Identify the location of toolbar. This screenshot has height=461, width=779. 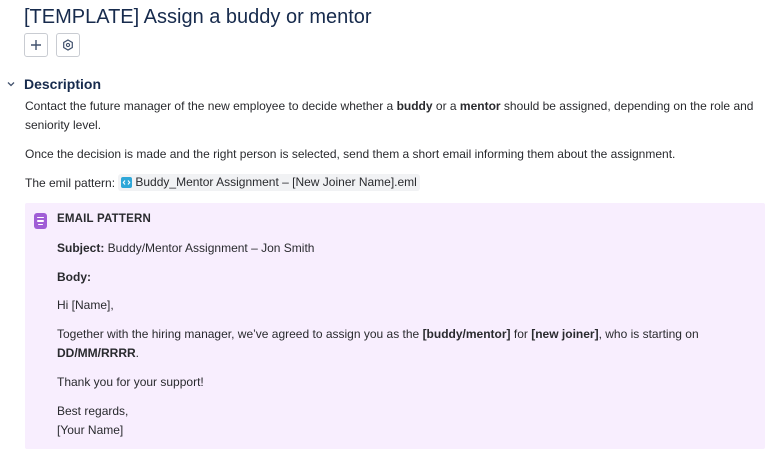
(52, 45).